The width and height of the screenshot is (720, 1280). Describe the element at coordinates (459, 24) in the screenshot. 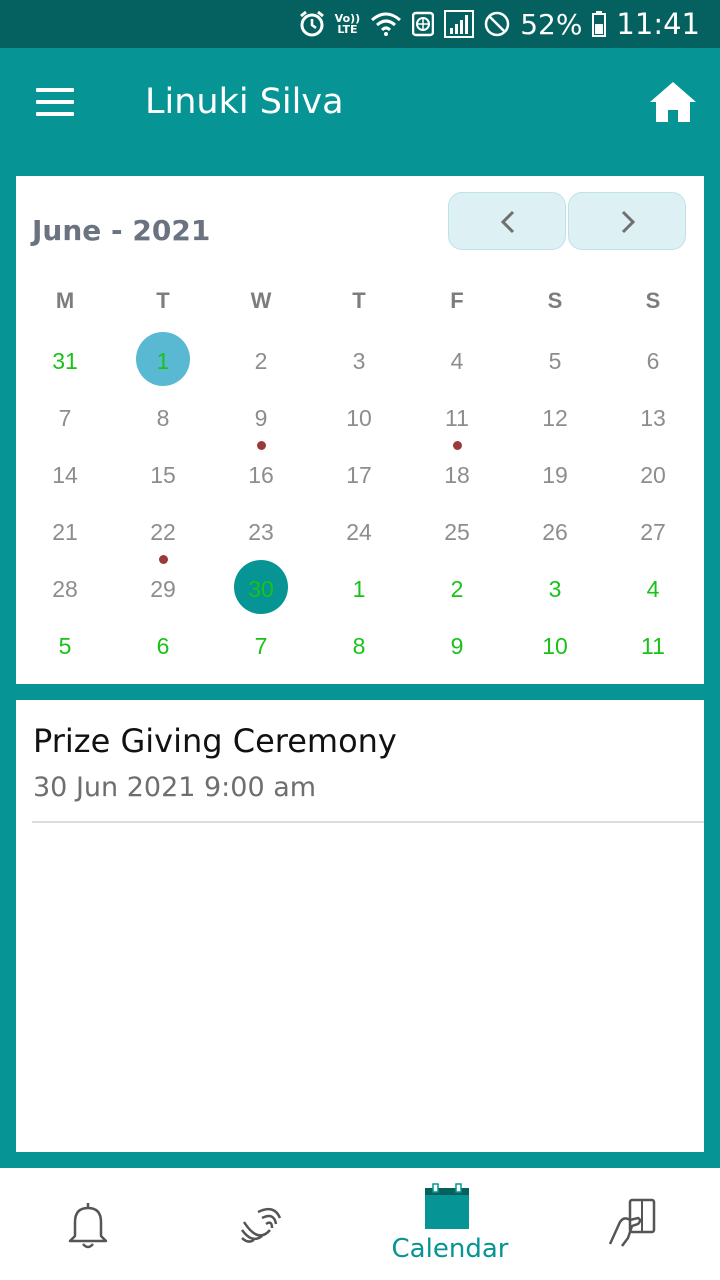

I see `signal-icon` at that location.